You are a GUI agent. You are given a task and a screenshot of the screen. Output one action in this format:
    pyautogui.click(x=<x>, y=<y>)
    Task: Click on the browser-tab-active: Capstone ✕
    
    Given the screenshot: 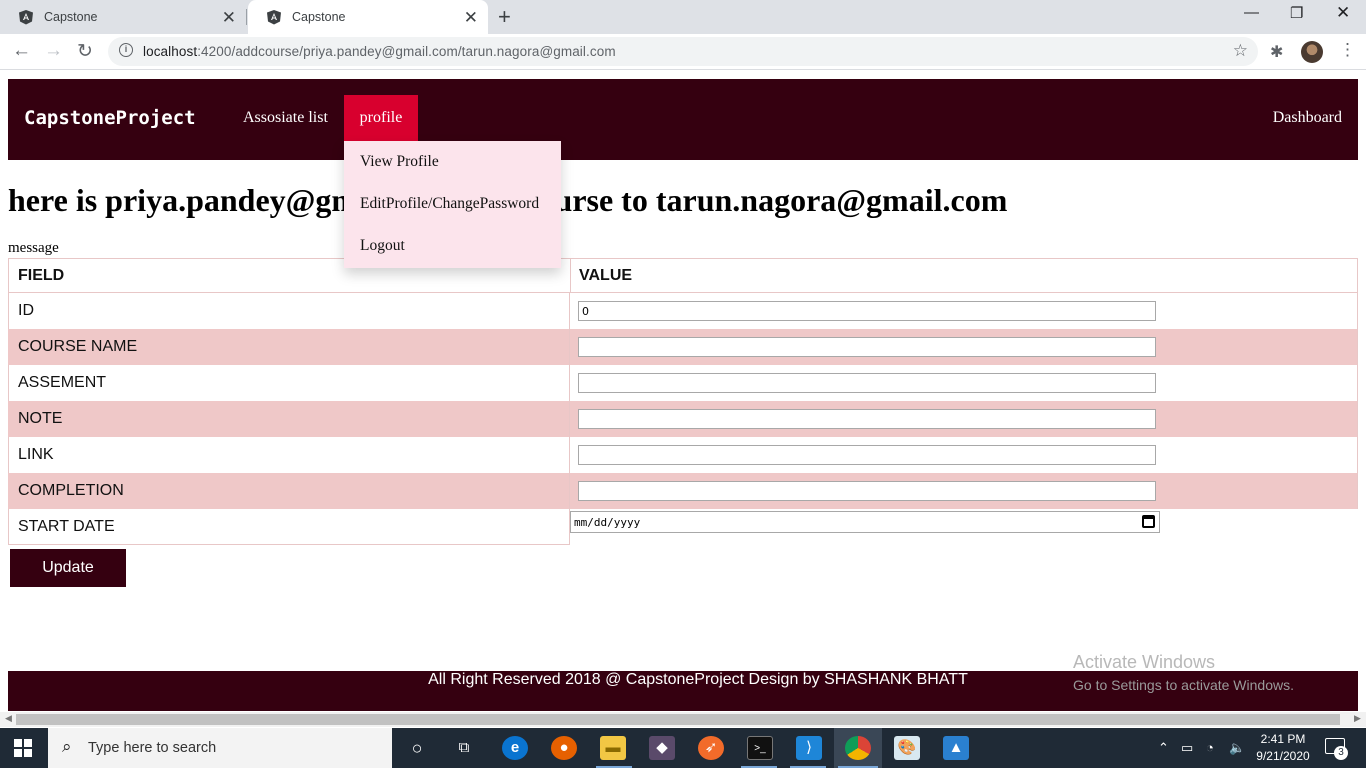 What is the action you would take?
    pyautogui.click(x=368, y=17)
    